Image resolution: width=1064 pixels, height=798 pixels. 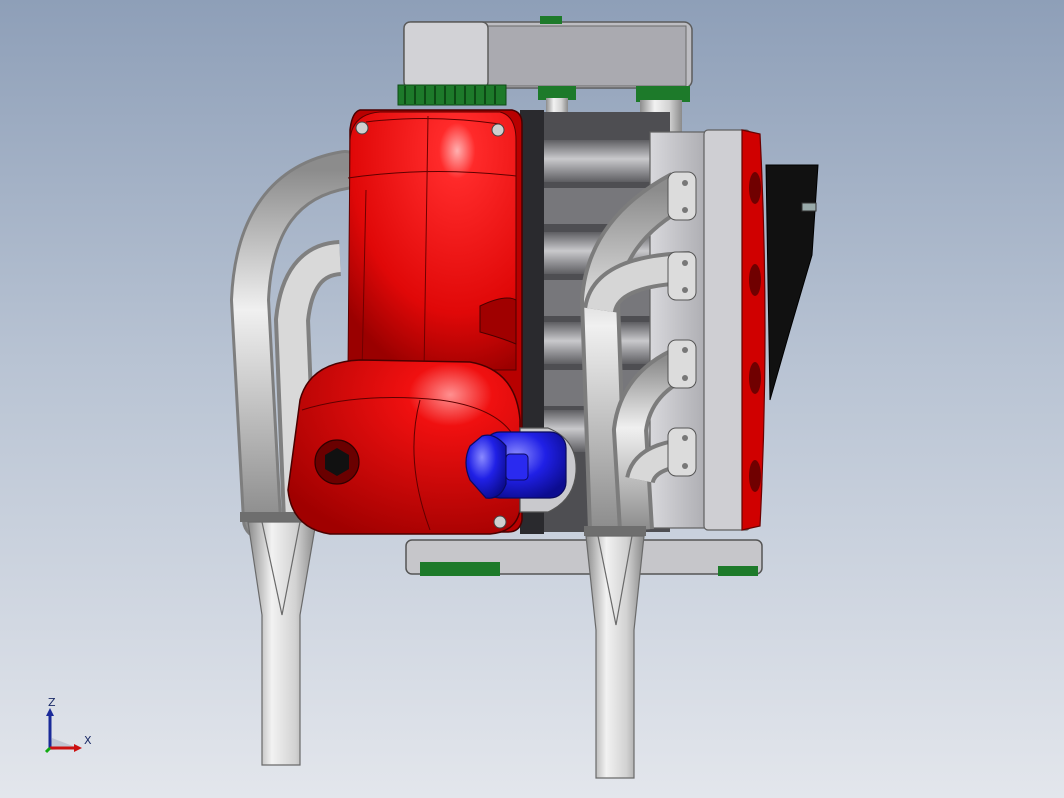 I want to click on z-axis-label: Z, so click(x=52, y=702).